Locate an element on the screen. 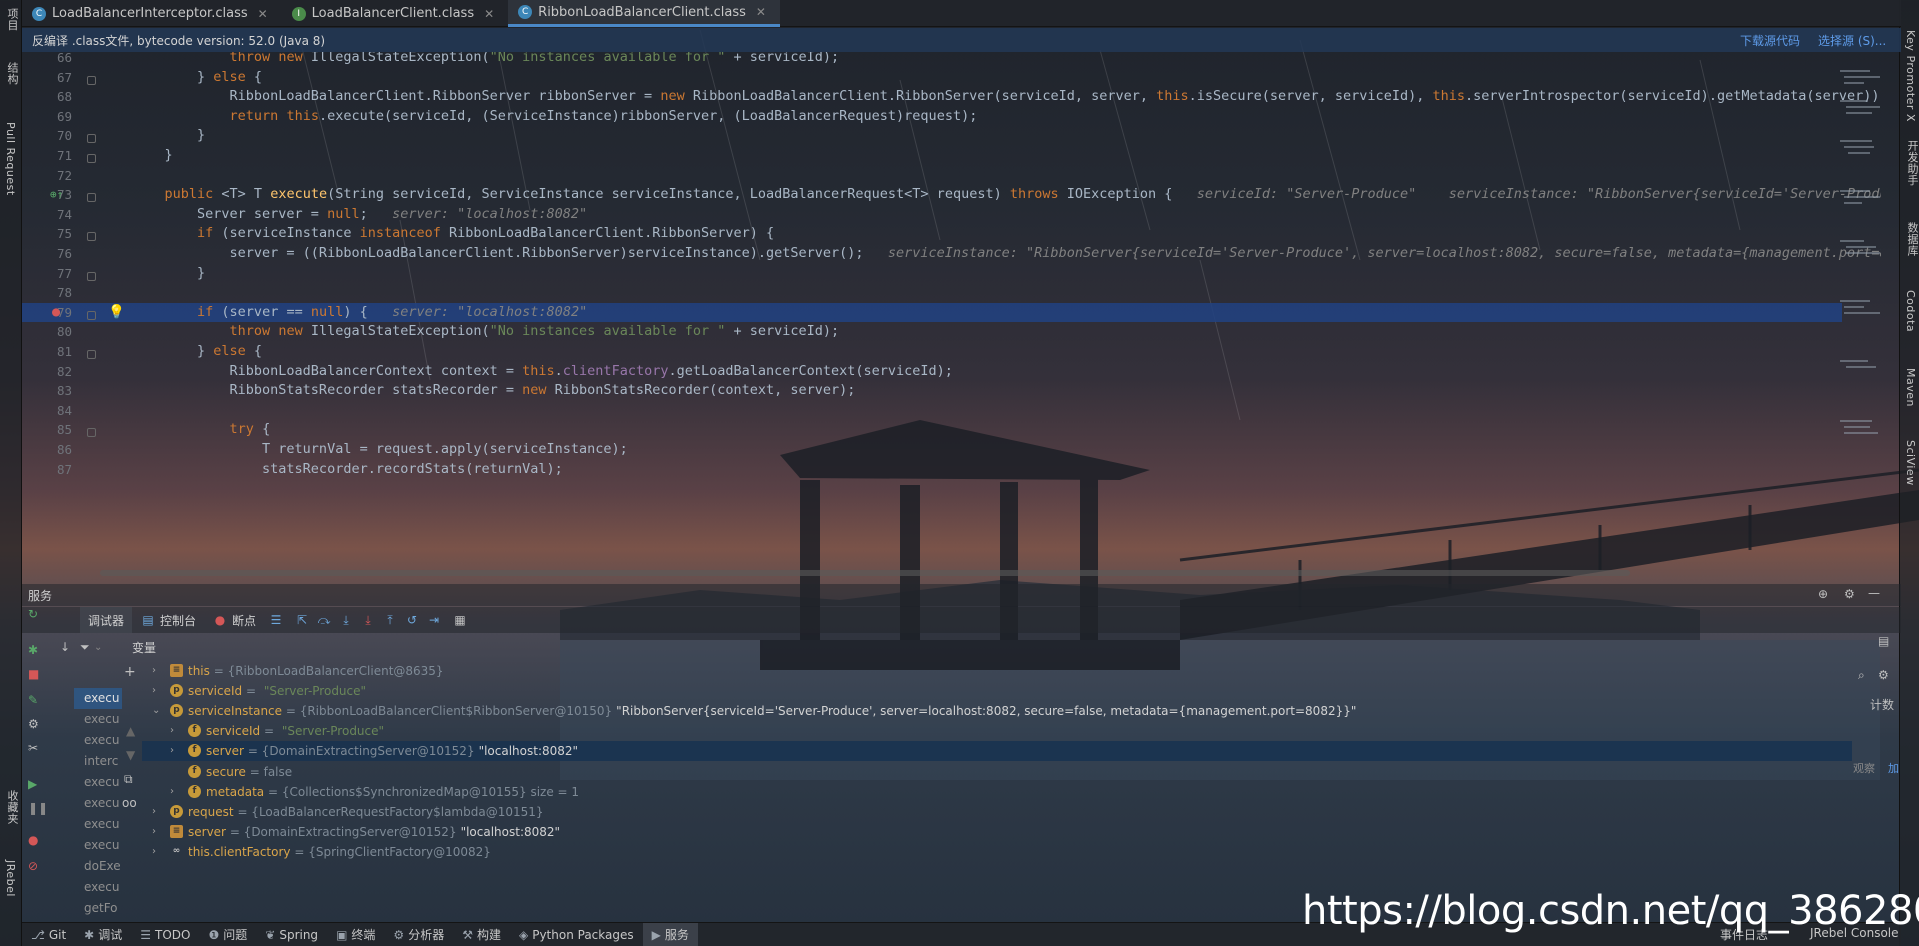 The height and width of the screenshot is (946, 1919). search-icon: ⌕ is located at coordinates (1861, 675).